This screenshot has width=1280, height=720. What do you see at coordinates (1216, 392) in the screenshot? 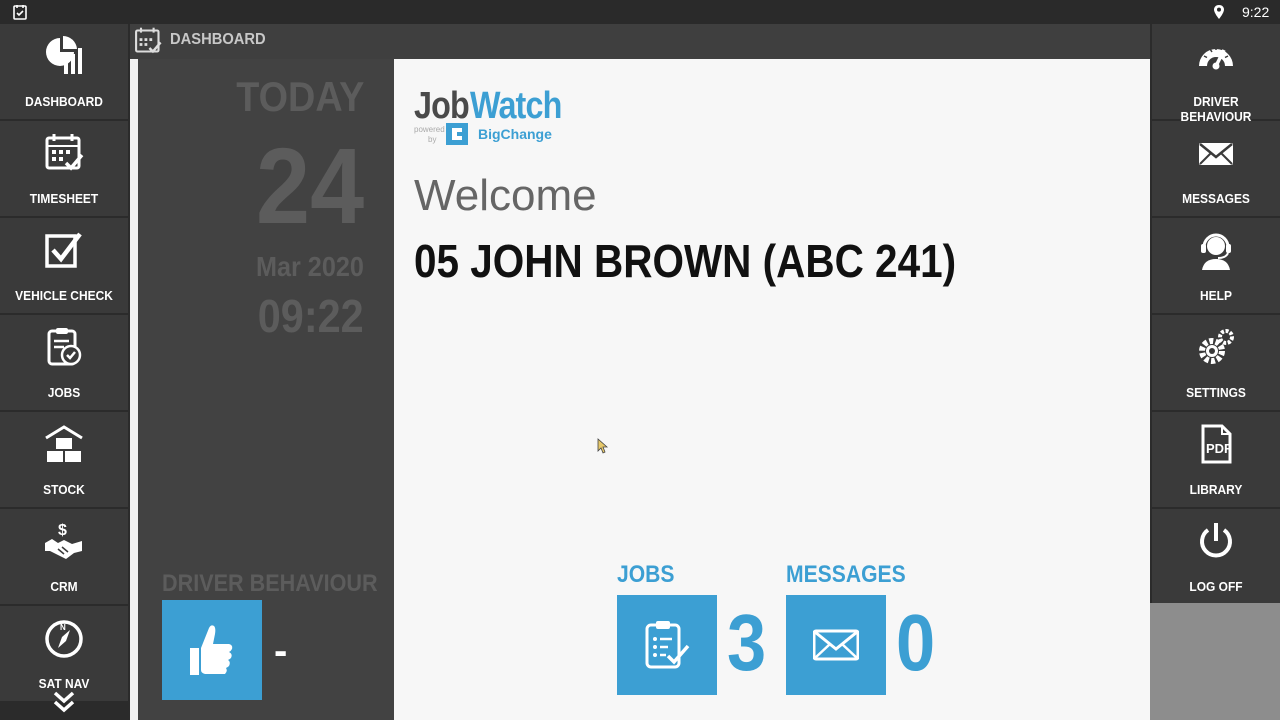
I see `nav-label-settings: SETTINGS` at bounding box center [1216, 392].